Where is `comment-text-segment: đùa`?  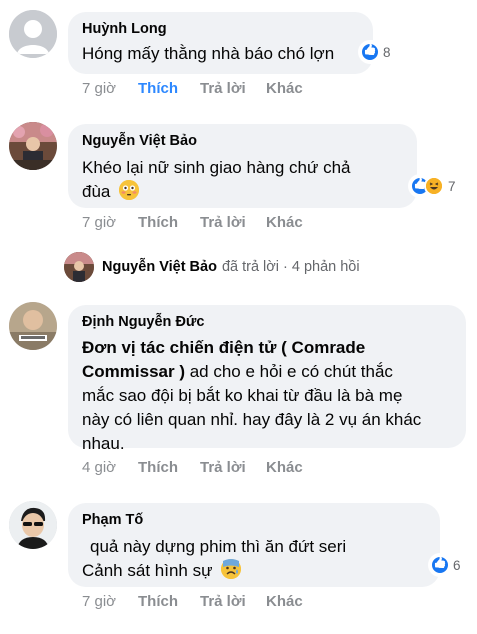
comment-text-segment: đùa is located at coordinates (96, 191).